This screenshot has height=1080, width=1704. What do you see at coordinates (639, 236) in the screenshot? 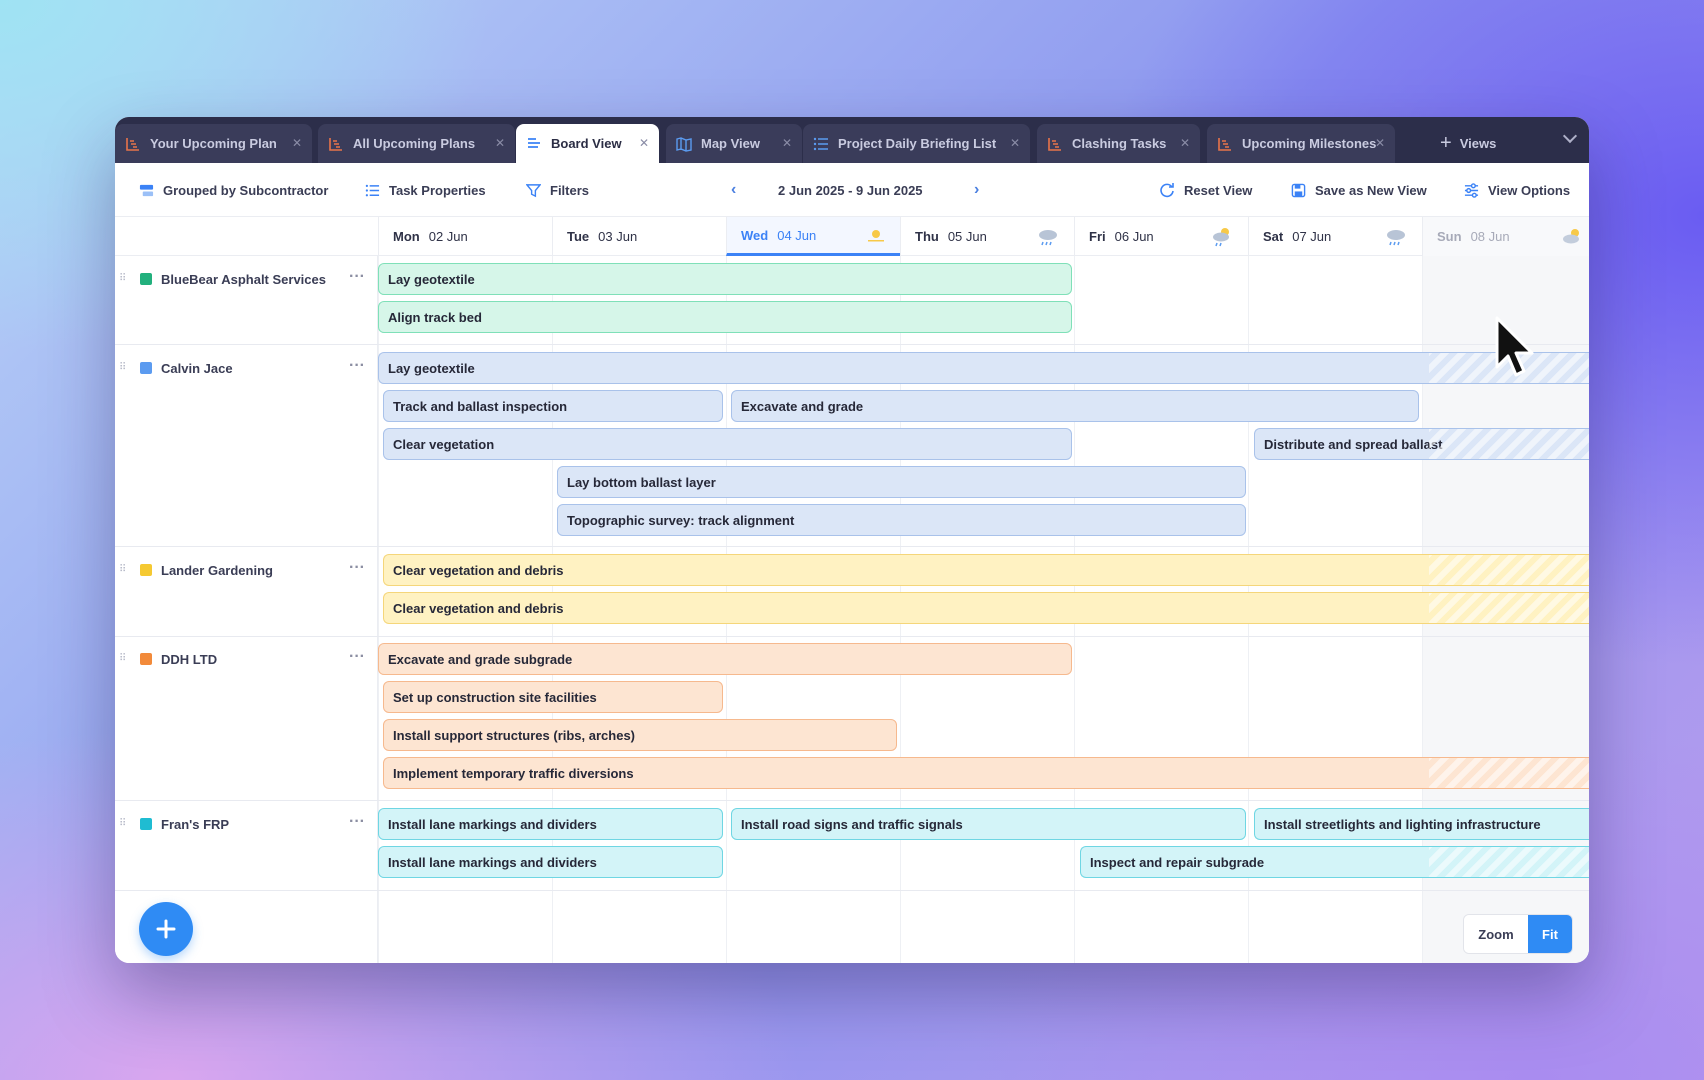
I see `day-column-tue: Tue 03 Jun` at bounding box center [639, 236].